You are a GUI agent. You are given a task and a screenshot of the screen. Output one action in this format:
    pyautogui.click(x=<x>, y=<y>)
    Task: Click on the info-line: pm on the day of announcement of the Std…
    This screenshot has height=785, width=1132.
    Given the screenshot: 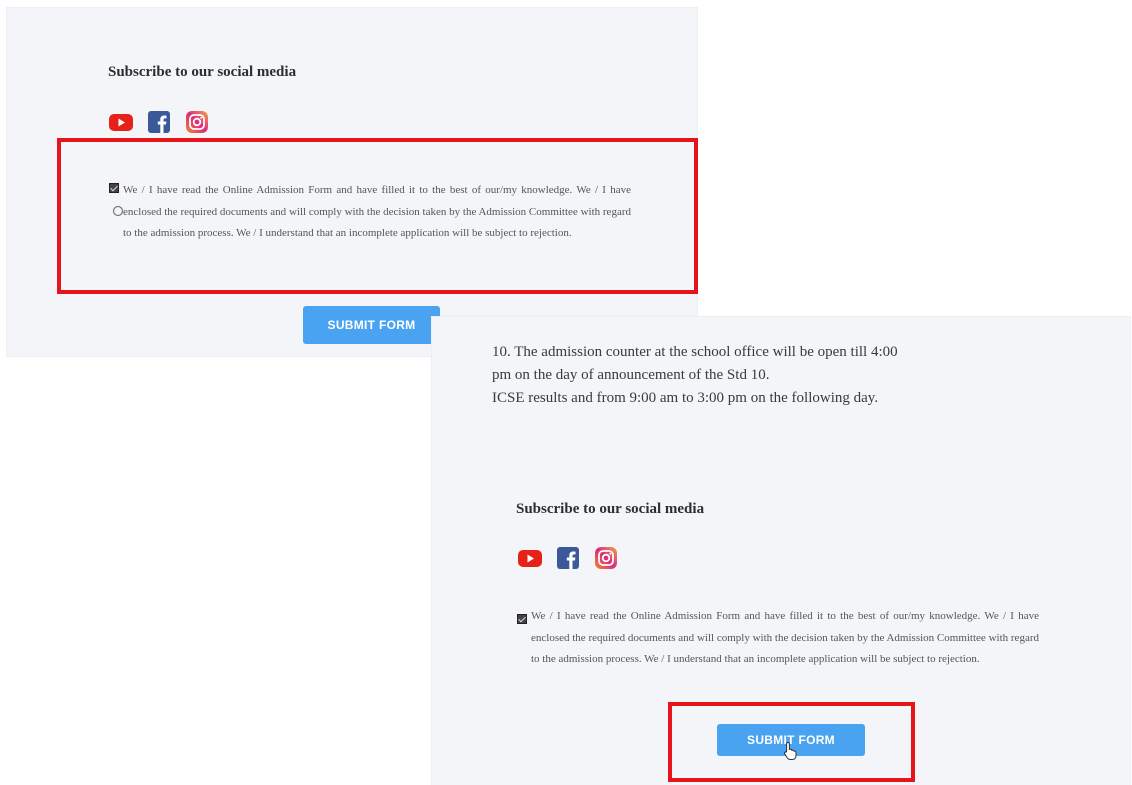 What is the action you would take?
    pyautogui.click(x=631, y=375)
    